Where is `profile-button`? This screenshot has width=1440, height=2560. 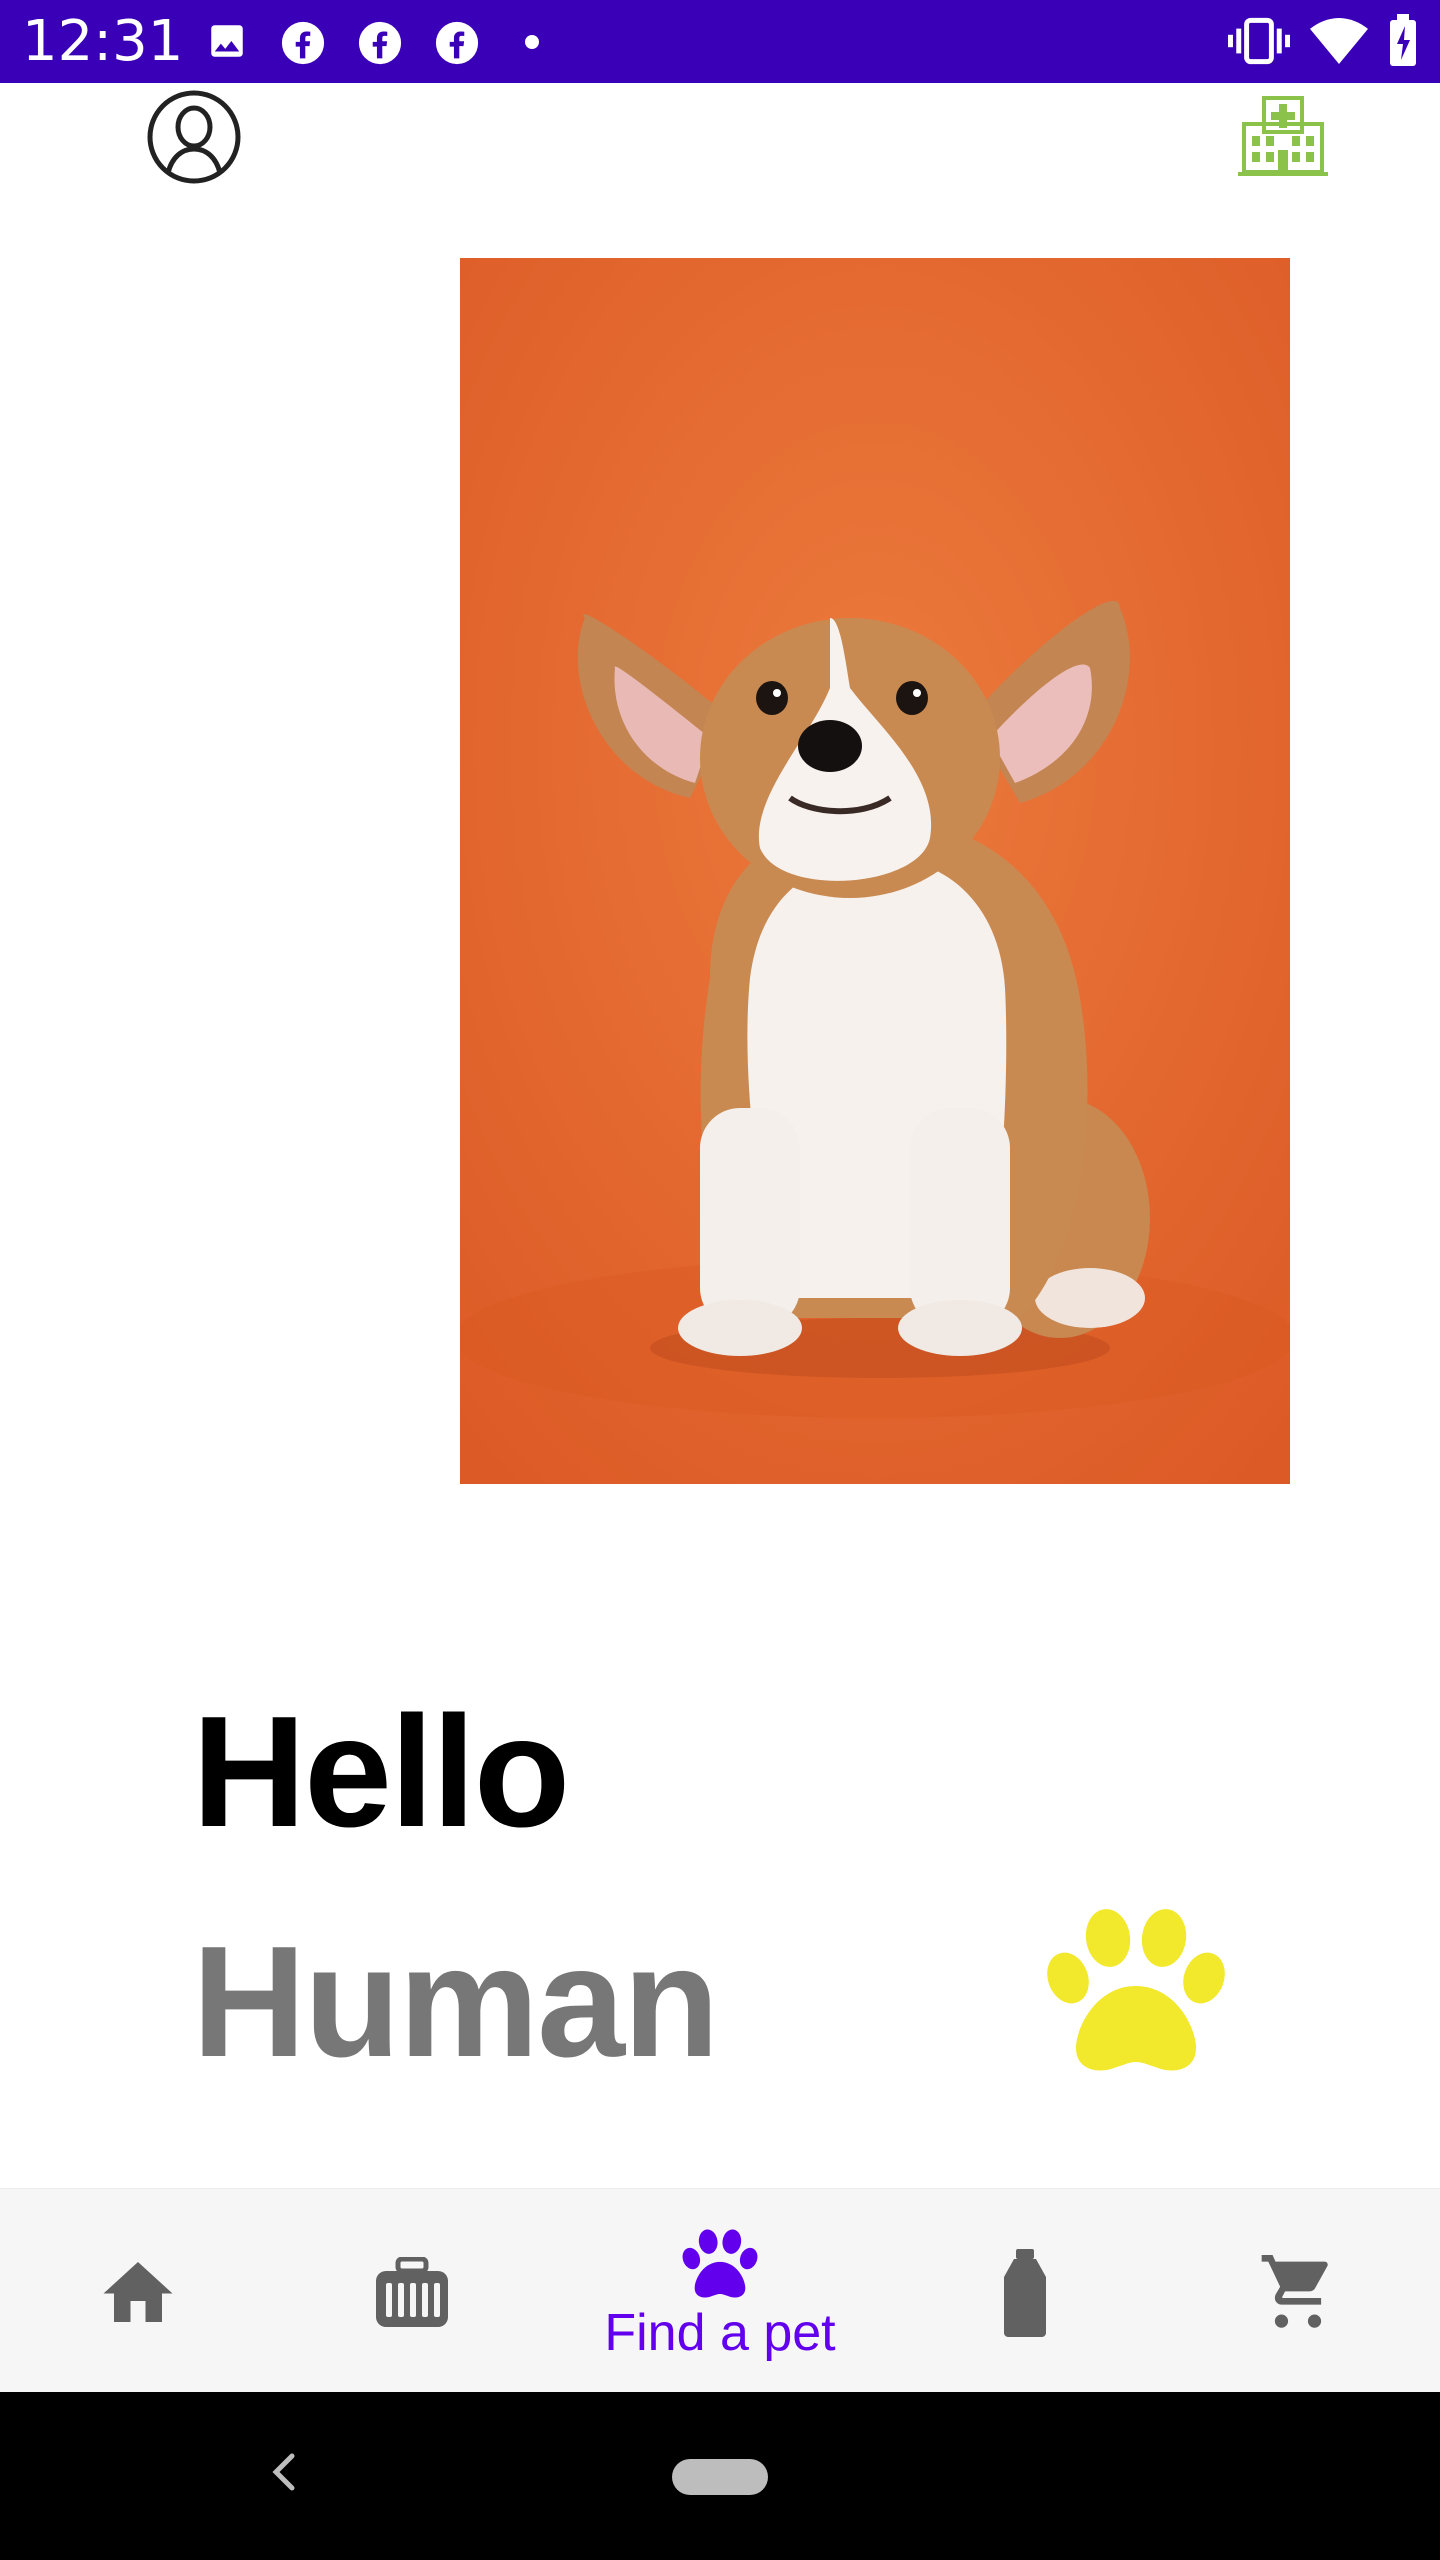
profile-button is located at coordinates (194, 137).